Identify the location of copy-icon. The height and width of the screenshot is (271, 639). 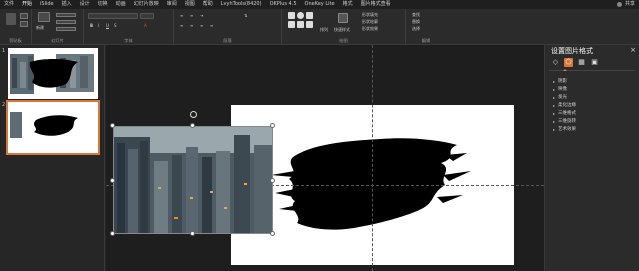
(24, 24).